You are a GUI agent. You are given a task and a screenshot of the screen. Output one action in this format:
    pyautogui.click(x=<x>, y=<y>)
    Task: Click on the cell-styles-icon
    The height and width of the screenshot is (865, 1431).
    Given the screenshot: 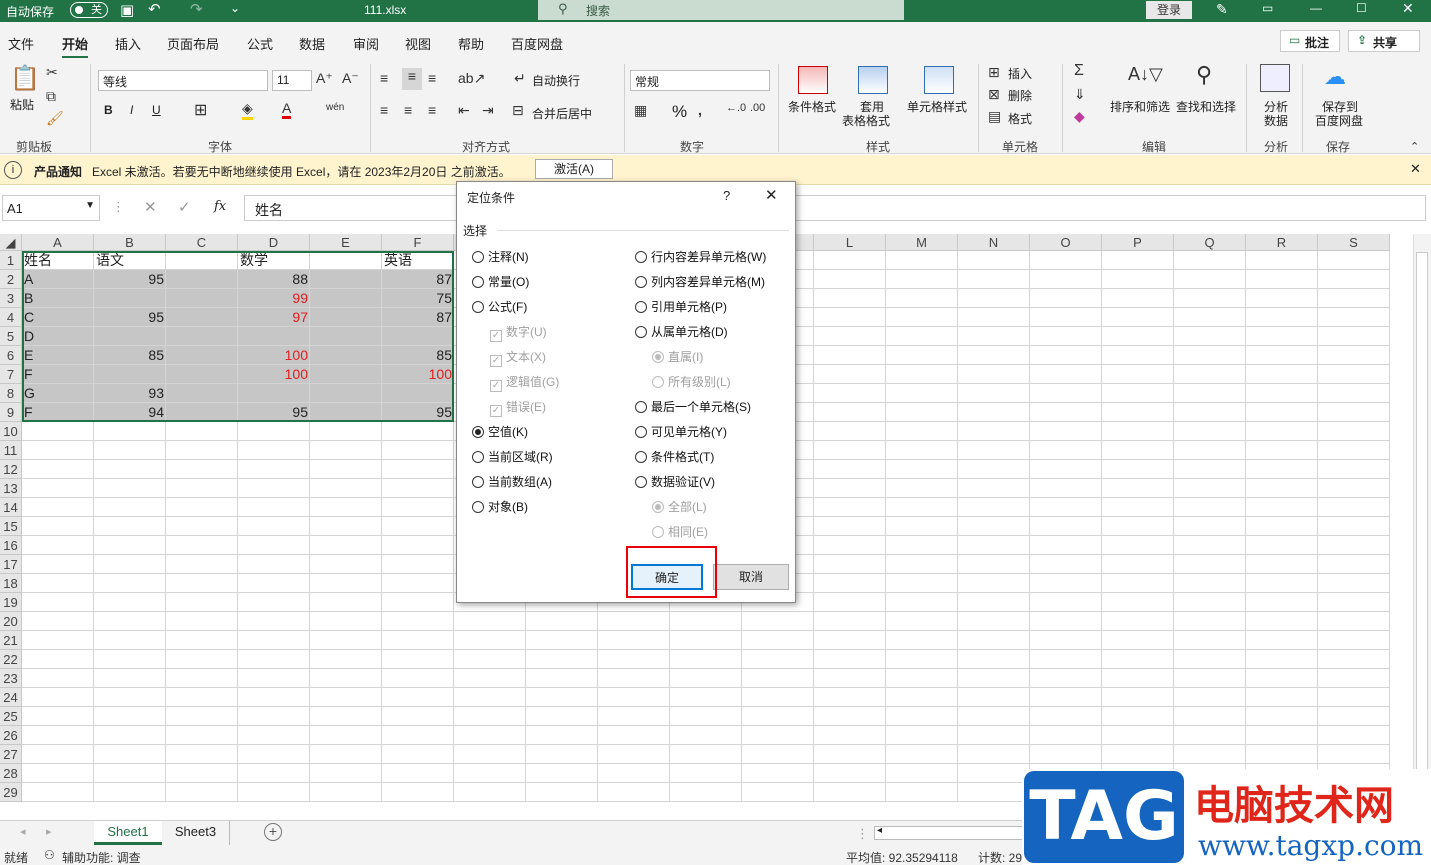 What is the action you would take?
    pyautogui.click(x=939, y=80)
    